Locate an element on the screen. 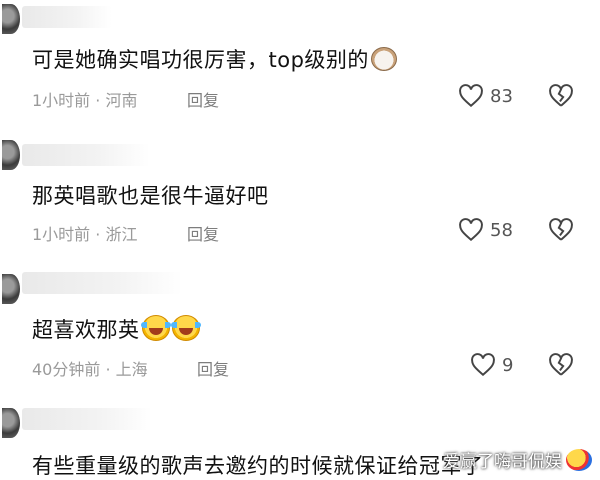  like-count: 9 is located at coordinates (508, 365).